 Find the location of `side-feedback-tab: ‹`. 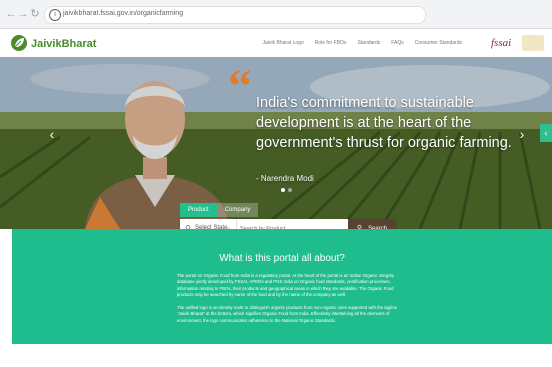

side-feedback-tab: ‹ is located at coordinates (546, 133).